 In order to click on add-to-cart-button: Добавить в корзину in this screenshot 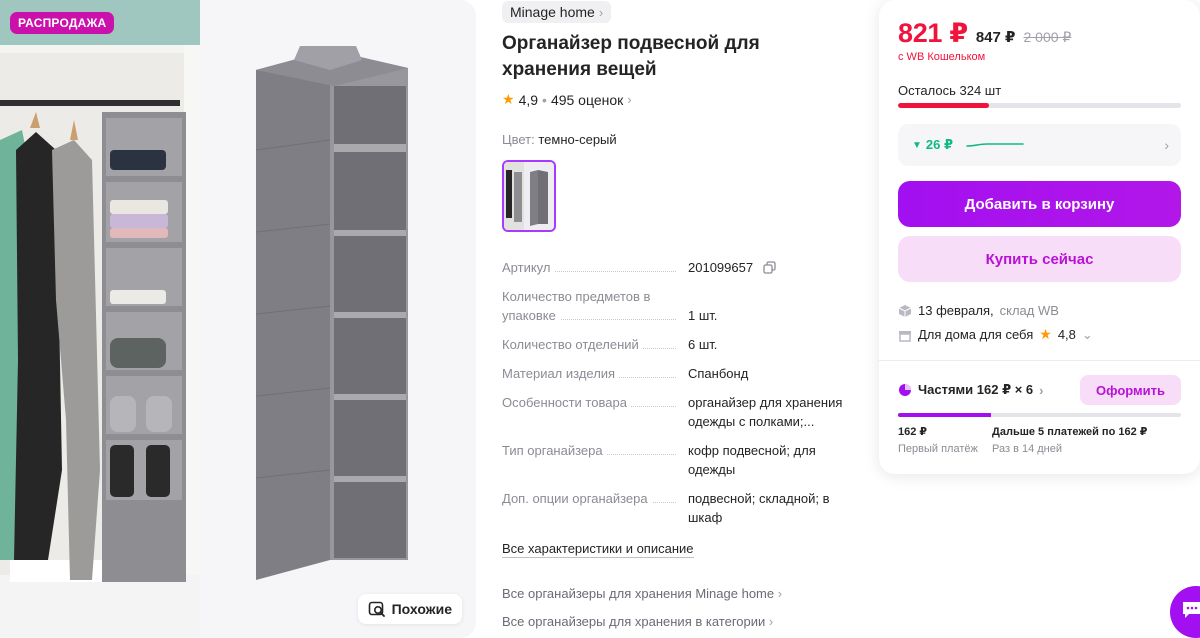, I will do `click(1039, 204)`.